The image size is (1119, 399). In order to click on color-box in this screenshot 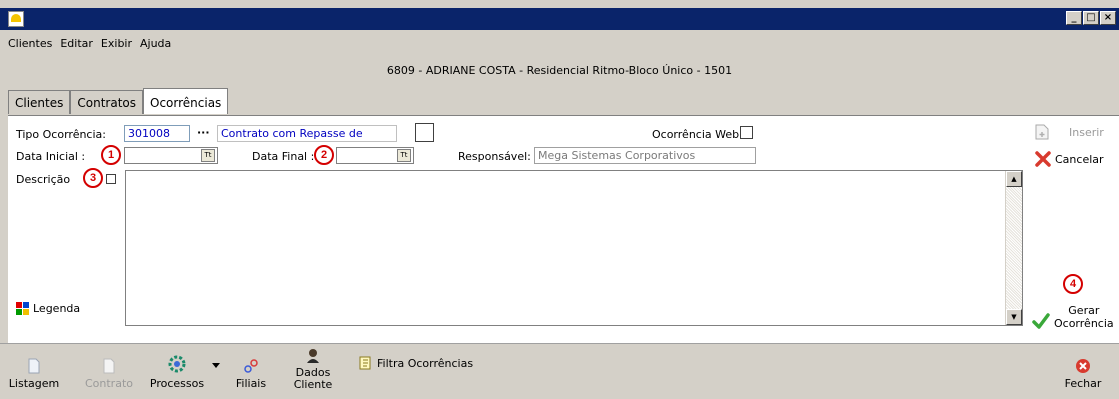, I will do `click(424, 132)`.